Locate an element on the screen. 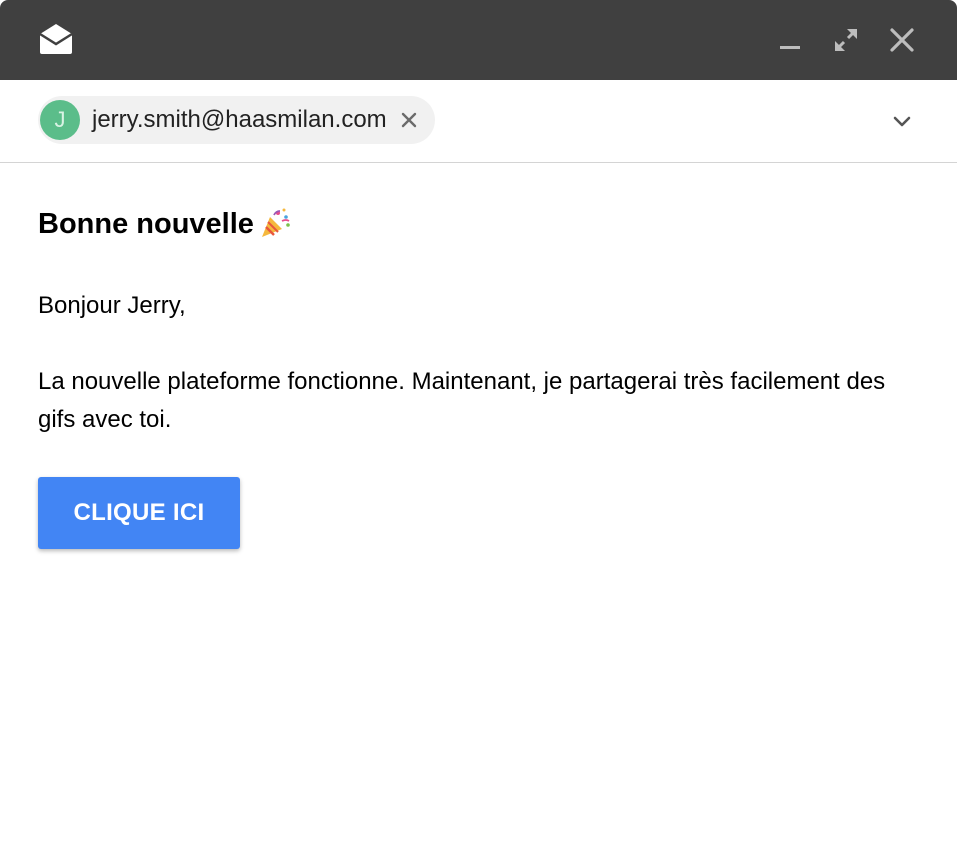 The height and width of the screenshot is (852, 957). title-bar is located at coordinates (478, 40).